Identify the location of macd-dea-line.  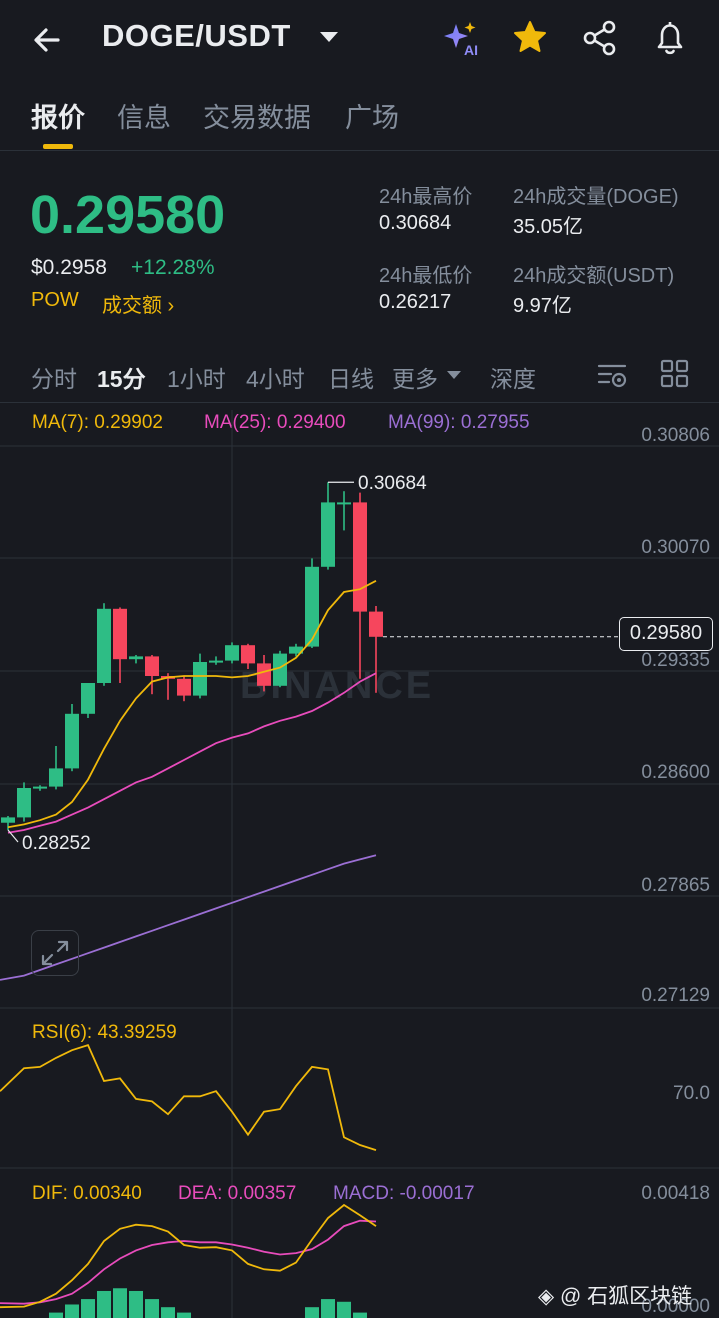
(188, 1262).